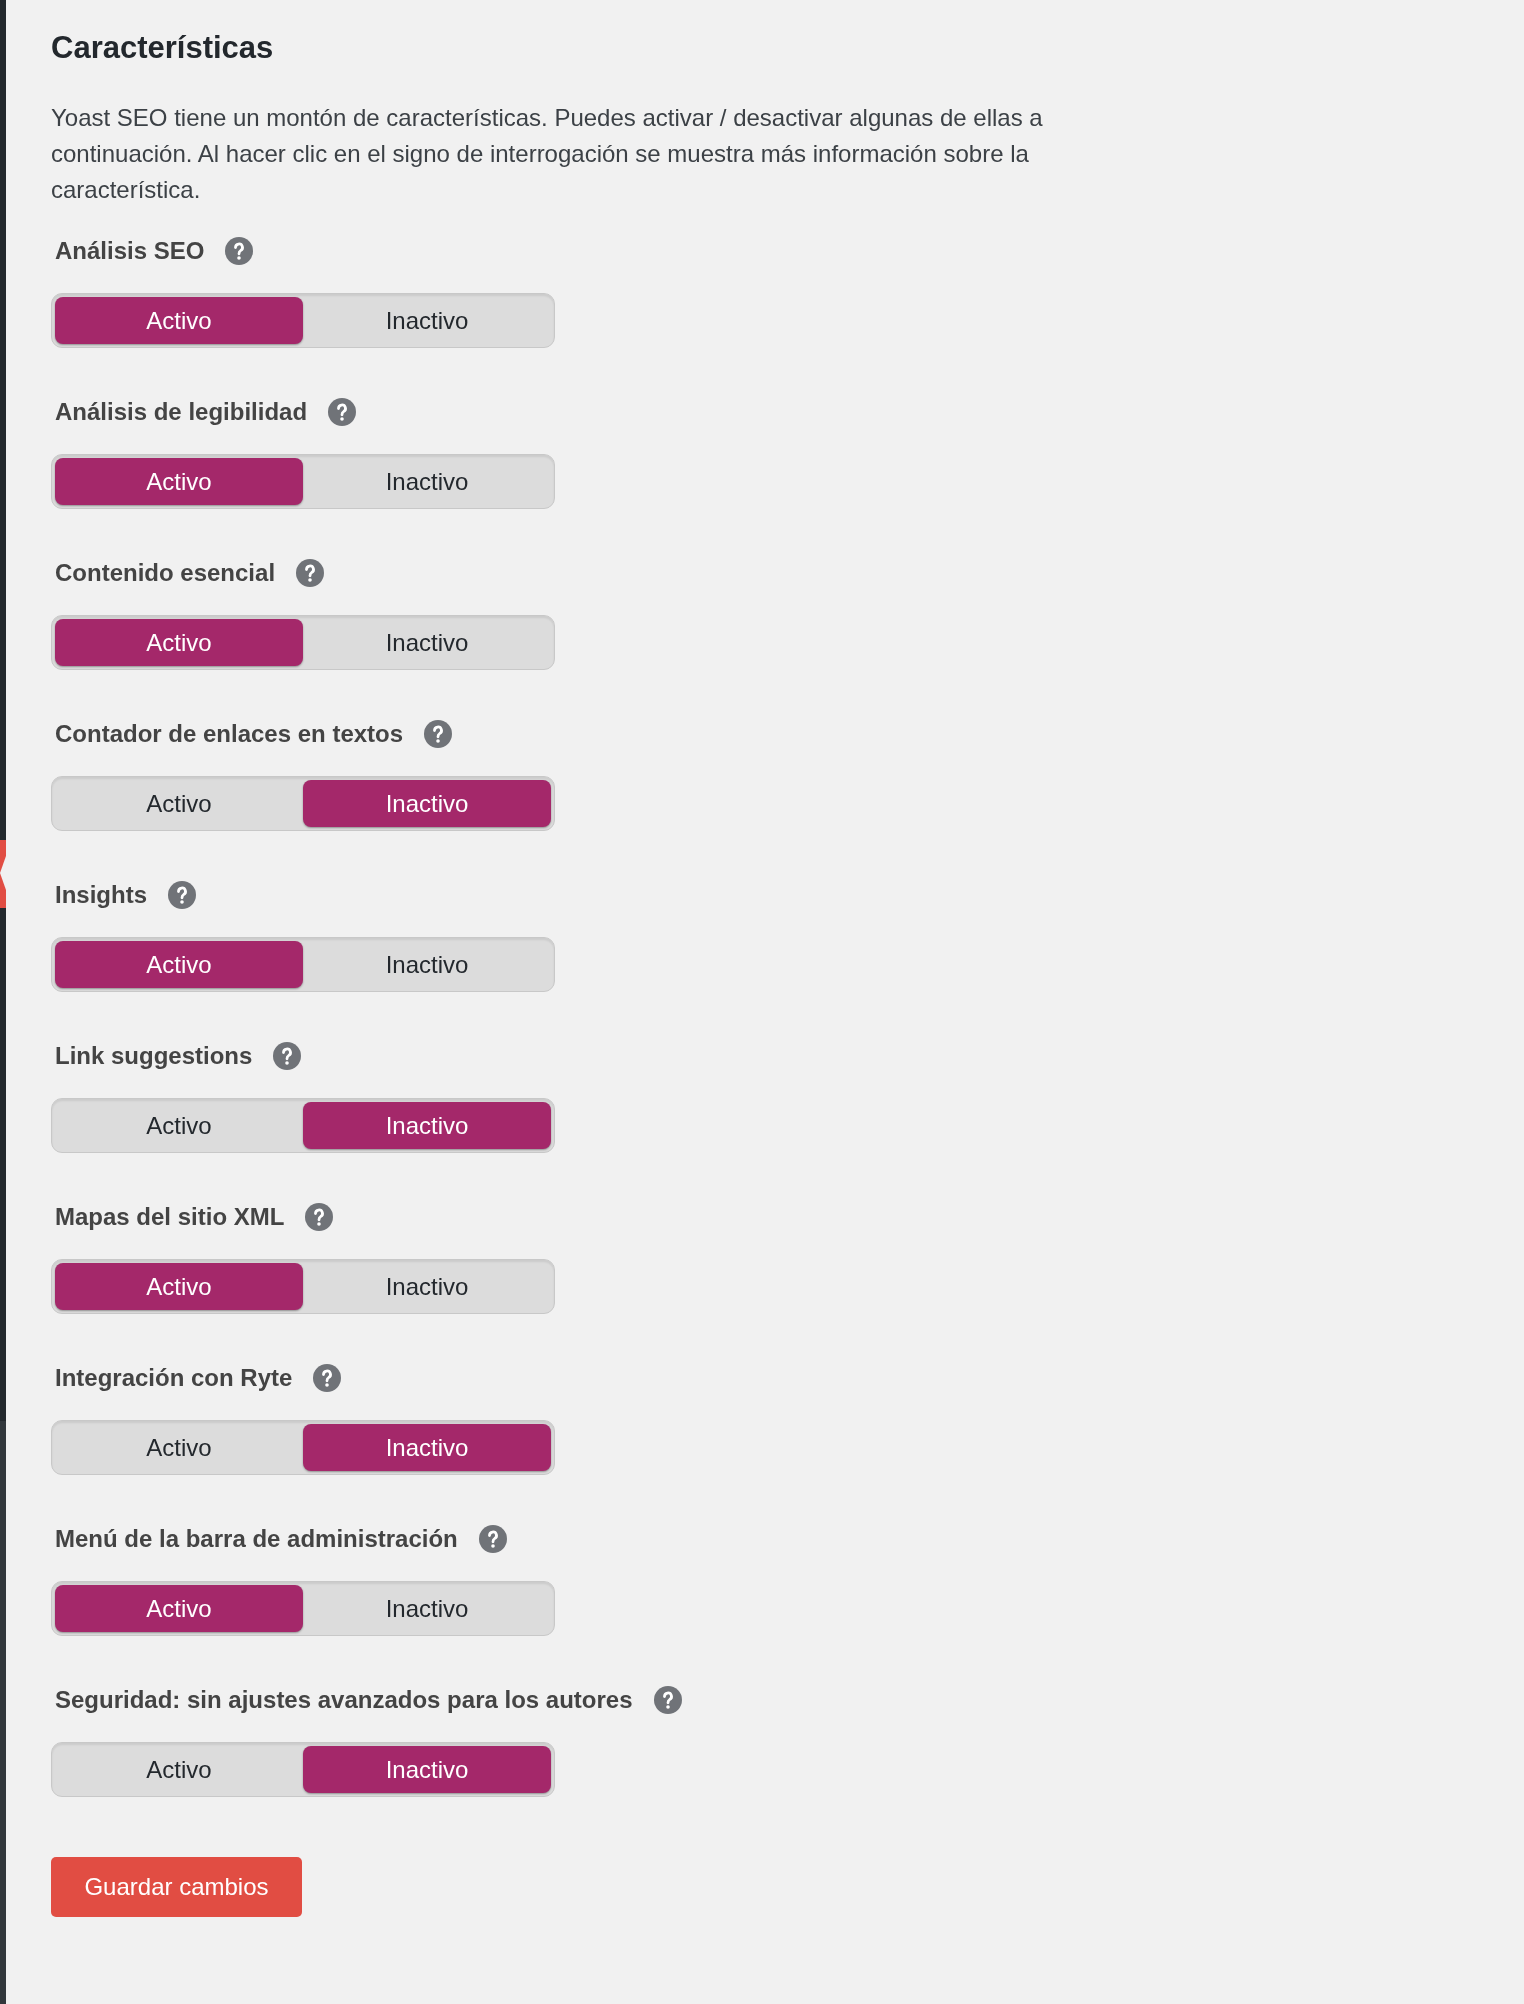  Describe the element at coordinates (101, 895) in the screenshot. I see `feature-label: Insights` at that location.